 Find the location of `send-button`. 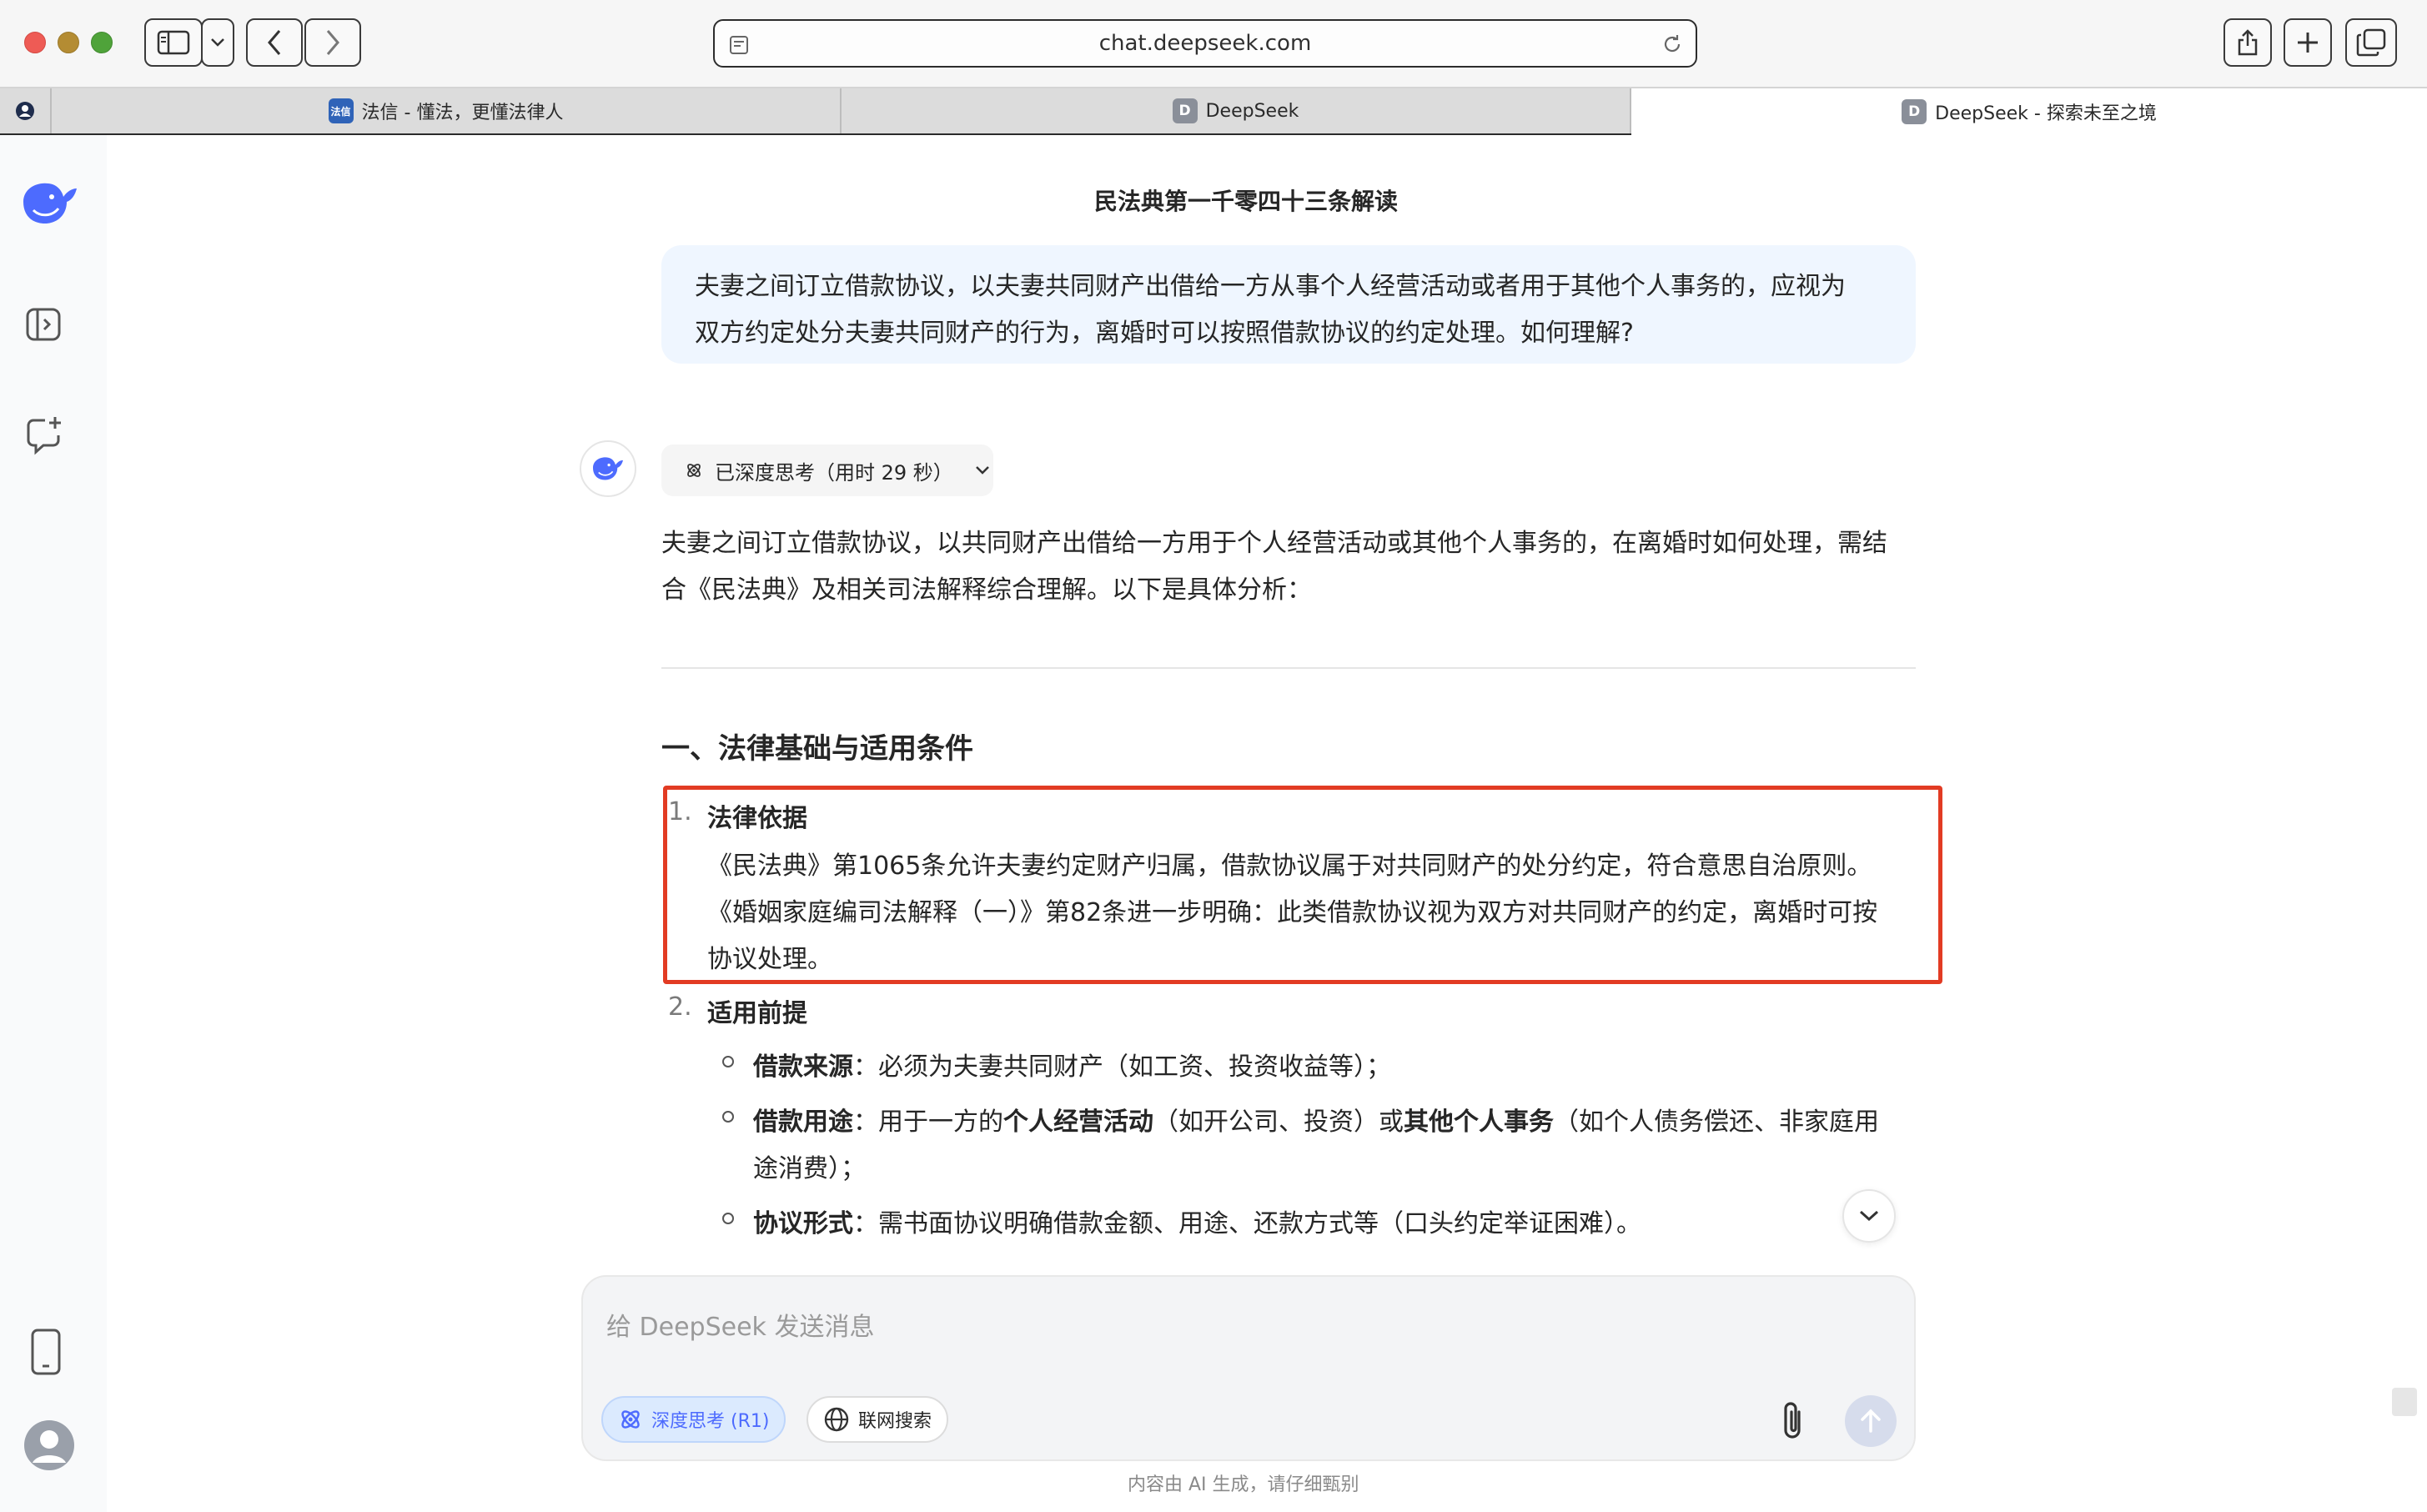

send-button is located at coordinates (1871, 1421).